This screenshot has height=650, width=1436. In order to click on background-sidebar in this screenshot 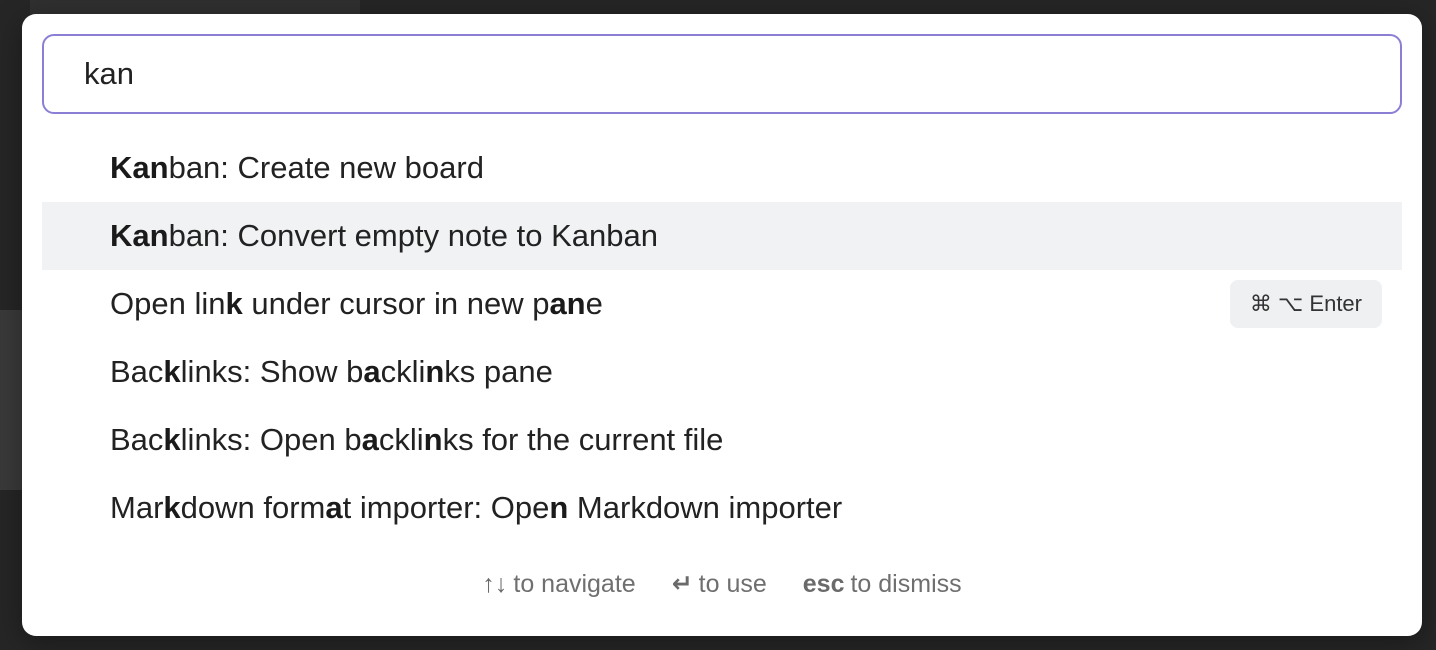, I will do `click(11, 400)`.